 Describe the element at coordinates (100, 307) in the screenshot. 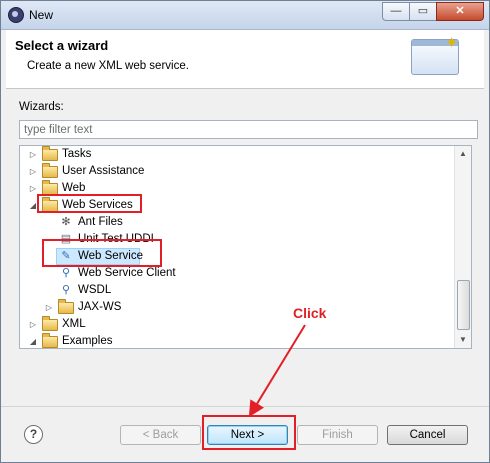

I see `tree-item-label: JAX-WS` at that location.